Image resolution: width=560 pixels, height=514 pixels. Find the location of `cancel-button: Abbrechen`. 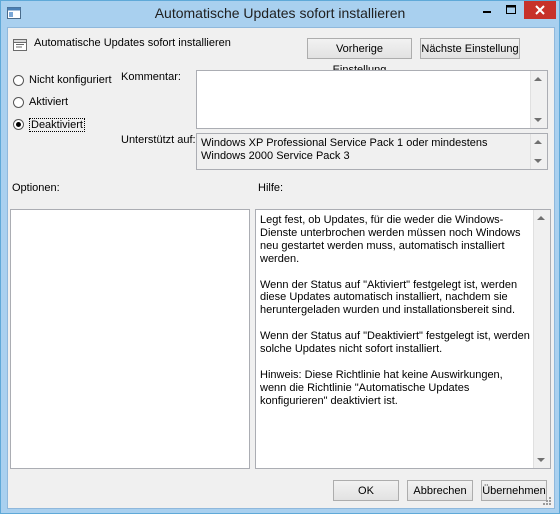

cancel-button: Abbrechen is located at coordinates (440, 490).